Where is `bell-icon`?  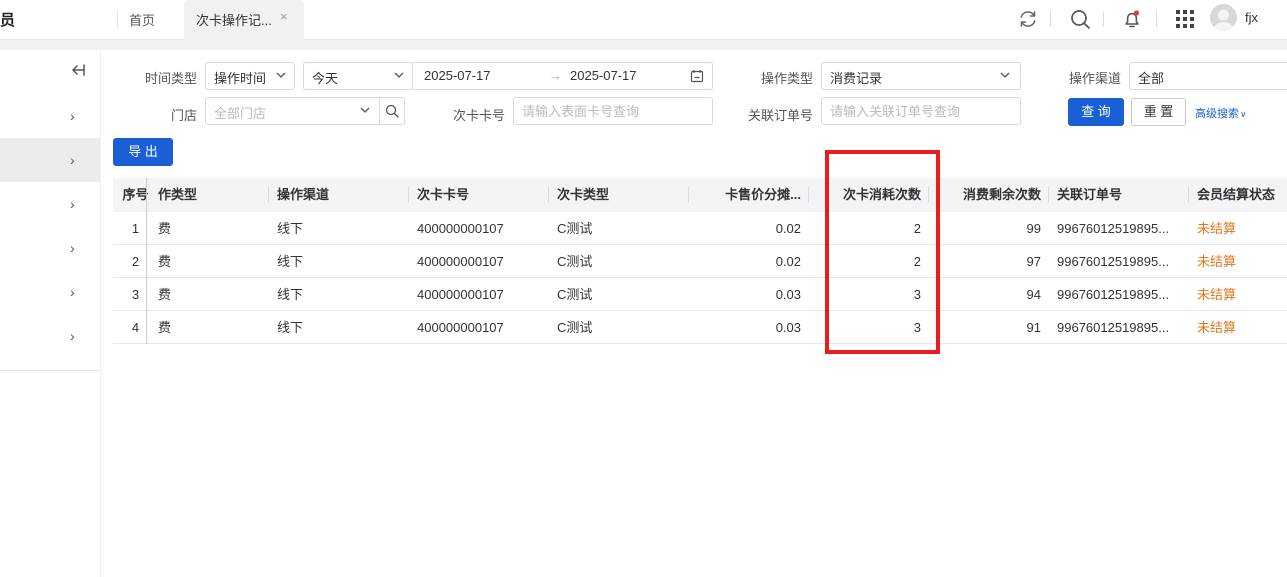
bell-icon is located at coordinates (1132, 19).